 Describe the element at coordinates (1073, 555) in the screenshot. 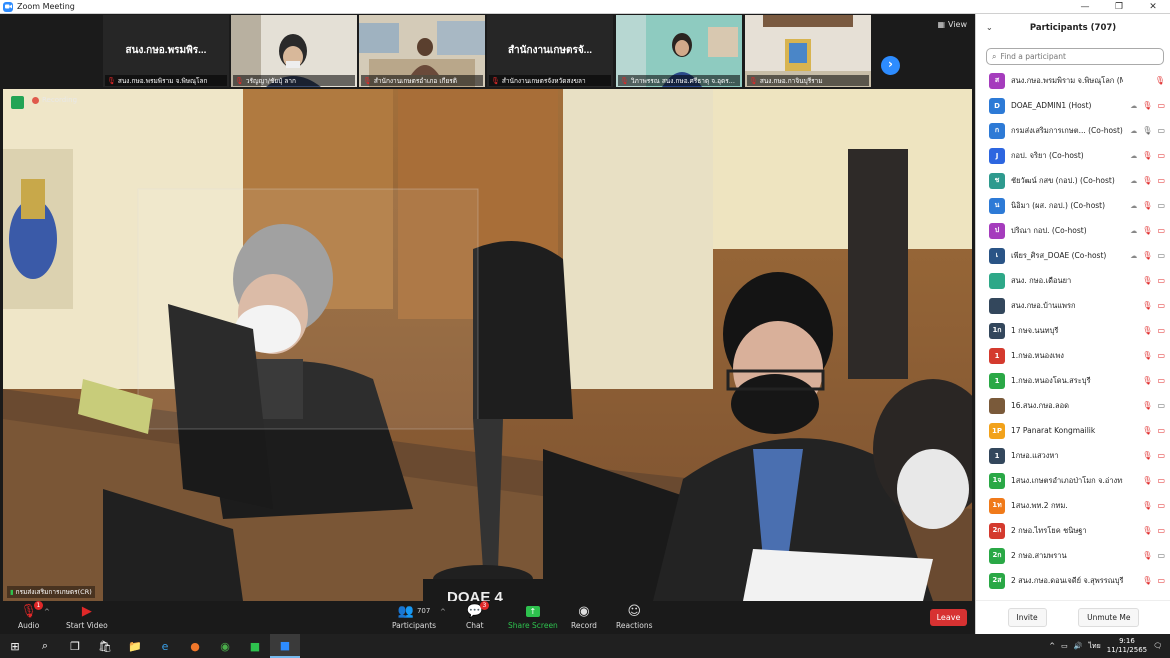

I see `participant-row: 2ก 2 กษอ.สามพราน 🎙 ▭` at that location.